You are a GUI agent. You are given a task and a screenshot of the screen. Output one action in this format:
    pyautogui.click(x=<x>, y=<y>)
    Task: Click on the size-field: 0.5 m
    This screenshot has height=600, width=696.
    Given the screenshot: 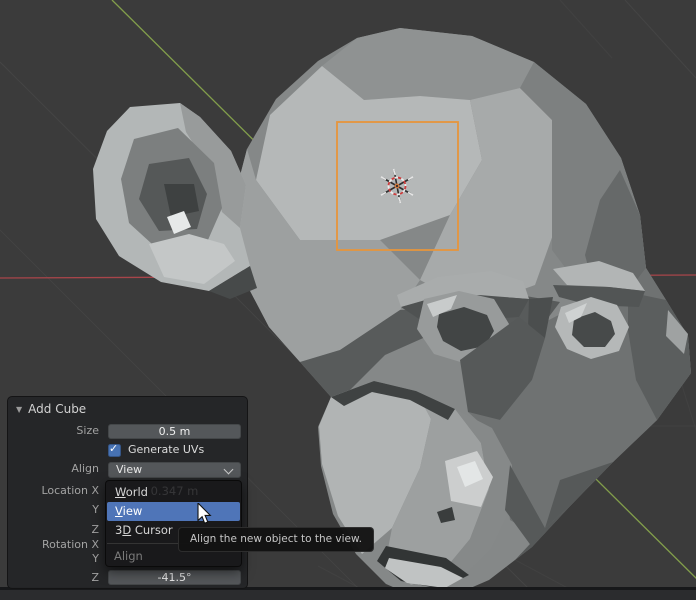 What is the action you would take?
    pyautogui.click(x=174, y=431)
    